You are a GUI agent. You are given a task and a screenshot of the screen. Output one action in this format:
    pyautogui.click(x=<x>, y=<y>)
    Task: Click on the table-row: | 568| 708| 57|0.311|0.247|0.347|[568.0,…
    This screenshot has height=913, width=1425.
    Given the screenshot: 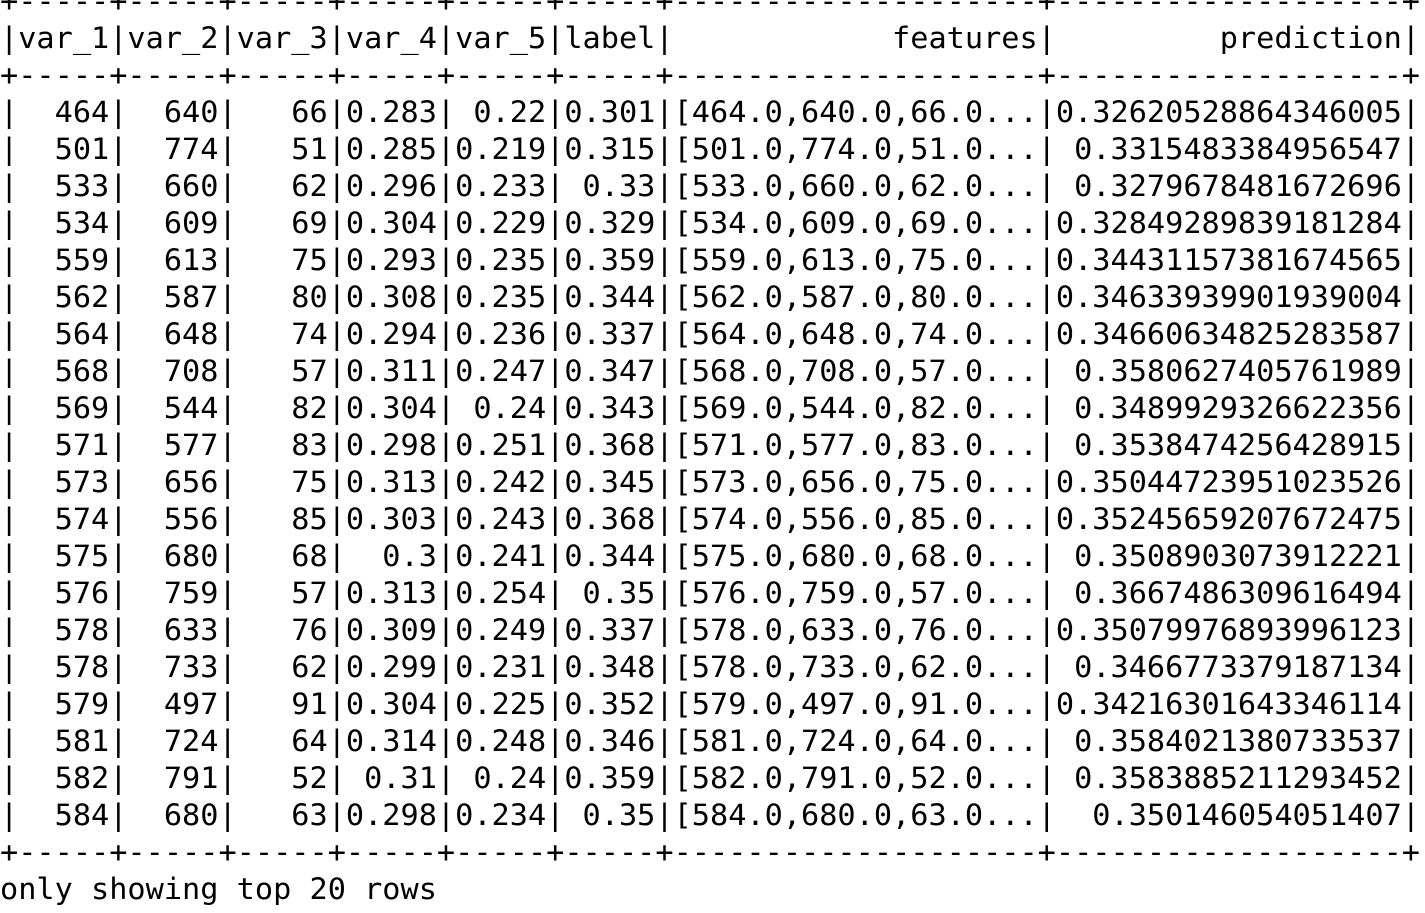 What is the action you would take?
    pyautogui.click(x=710, y=371)
    